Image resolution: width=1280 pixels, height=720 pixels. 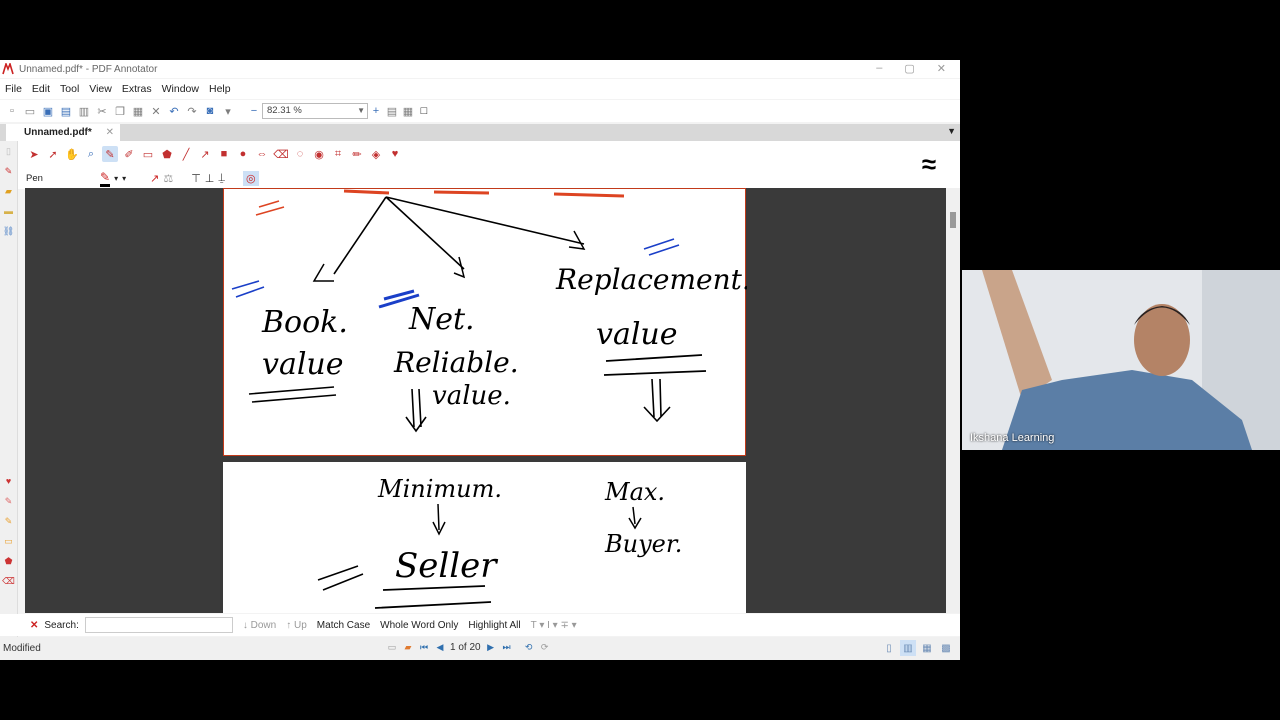 What do you see at coordinates (319, 154) in the screenshot?
I see `camera-tool-icon: ◉` at bounding box center [319, 154].